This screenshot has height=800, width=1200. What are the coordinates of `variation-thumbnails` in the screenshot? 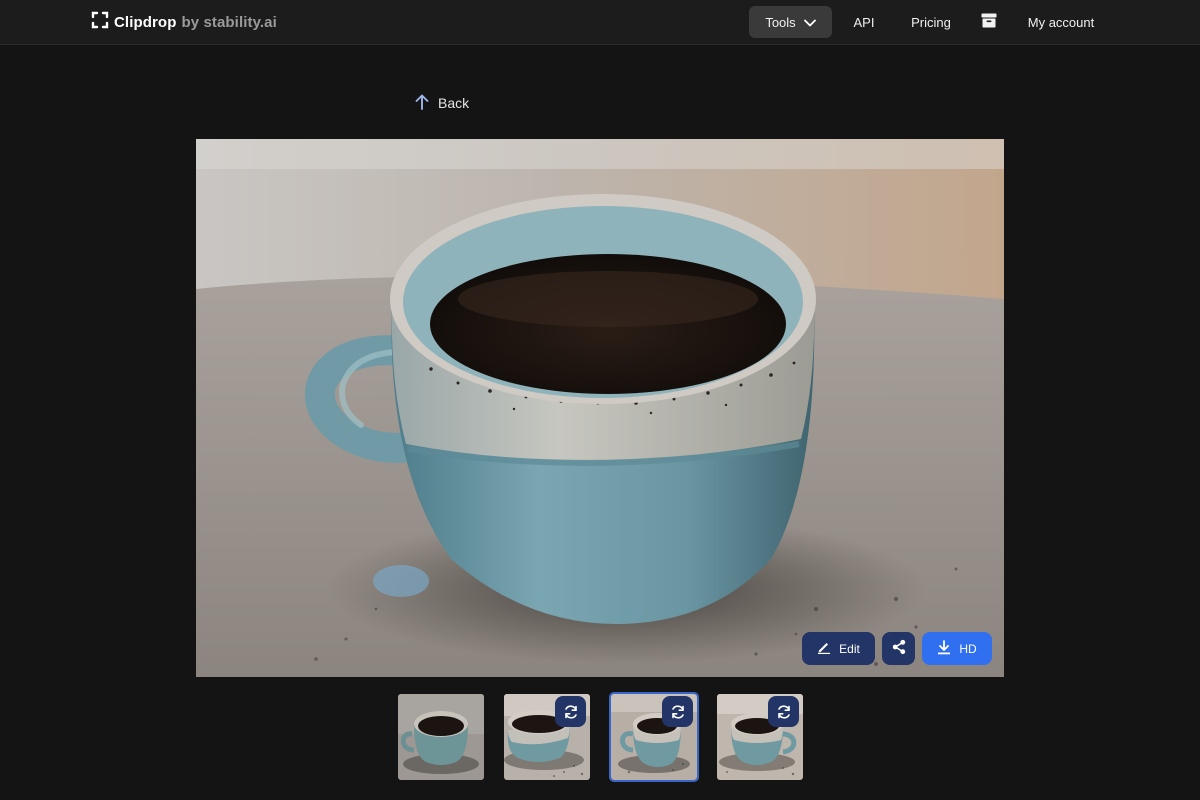 It's located at (600, 737).